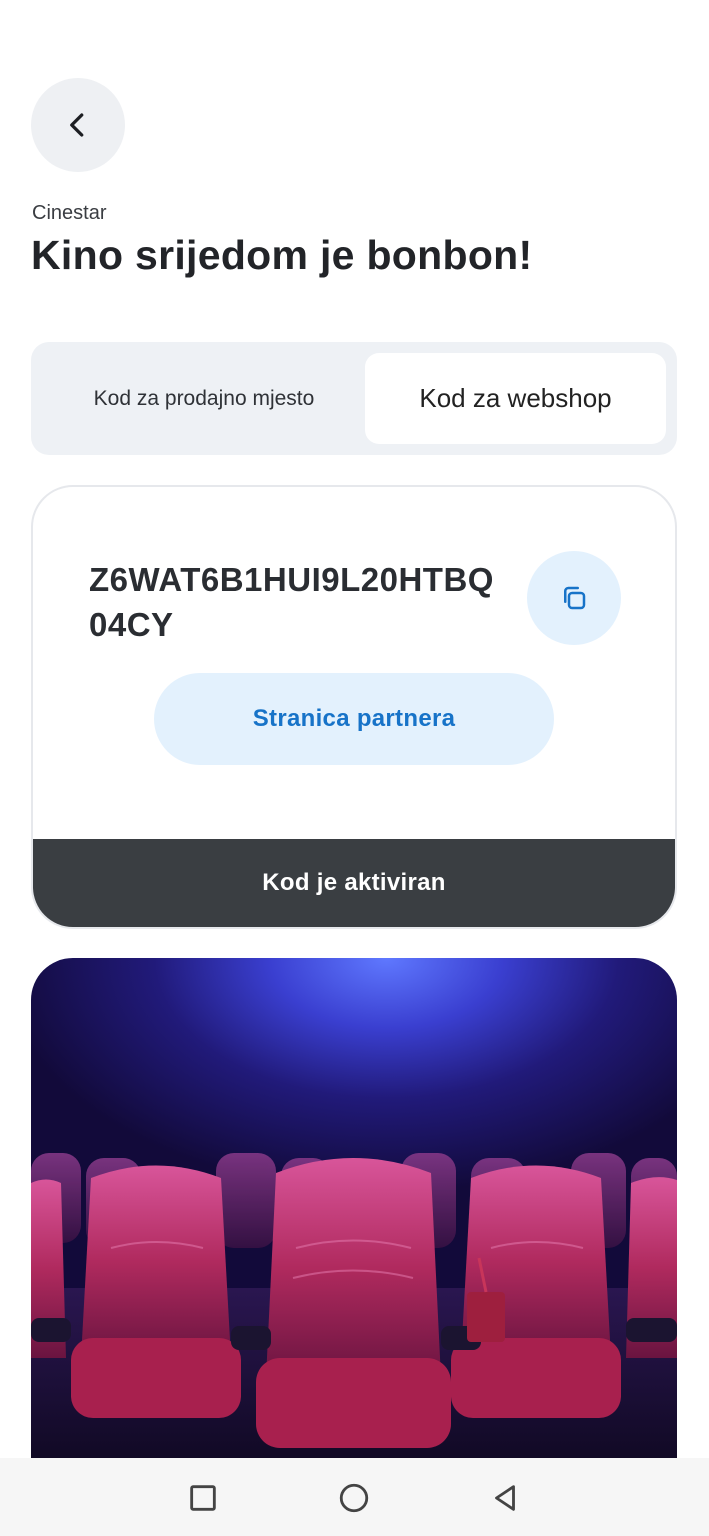 This screenshot has width=709, height=1536. Describe the element at coordinates (291, 602) in the screenshot. I see `promo-code: Z6WAT6B1HUI9L20HTBQ04CY` at that location.